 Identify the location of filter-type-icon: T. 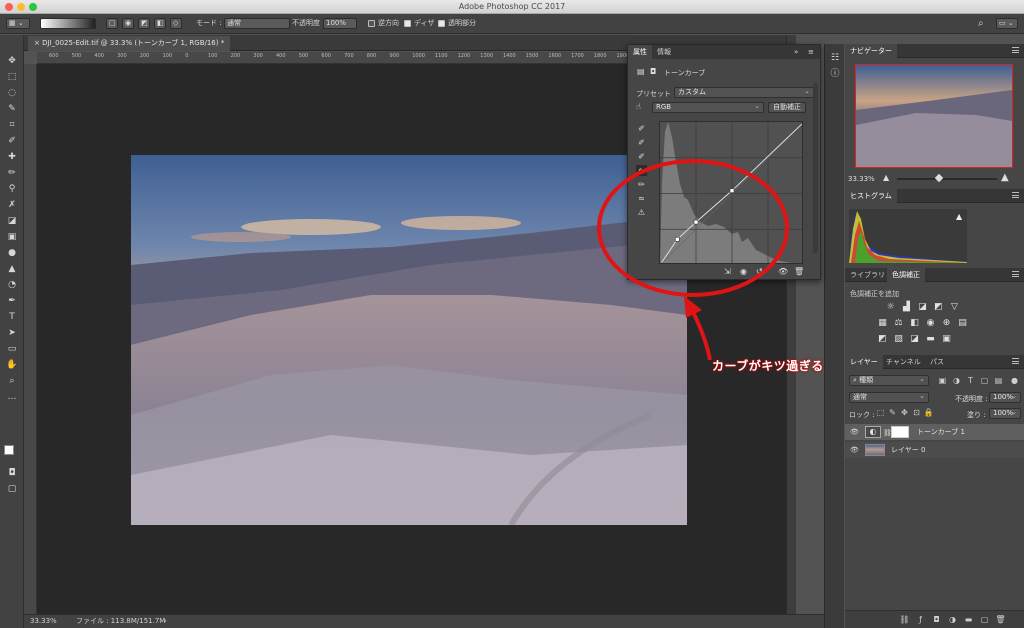
(970, 381).